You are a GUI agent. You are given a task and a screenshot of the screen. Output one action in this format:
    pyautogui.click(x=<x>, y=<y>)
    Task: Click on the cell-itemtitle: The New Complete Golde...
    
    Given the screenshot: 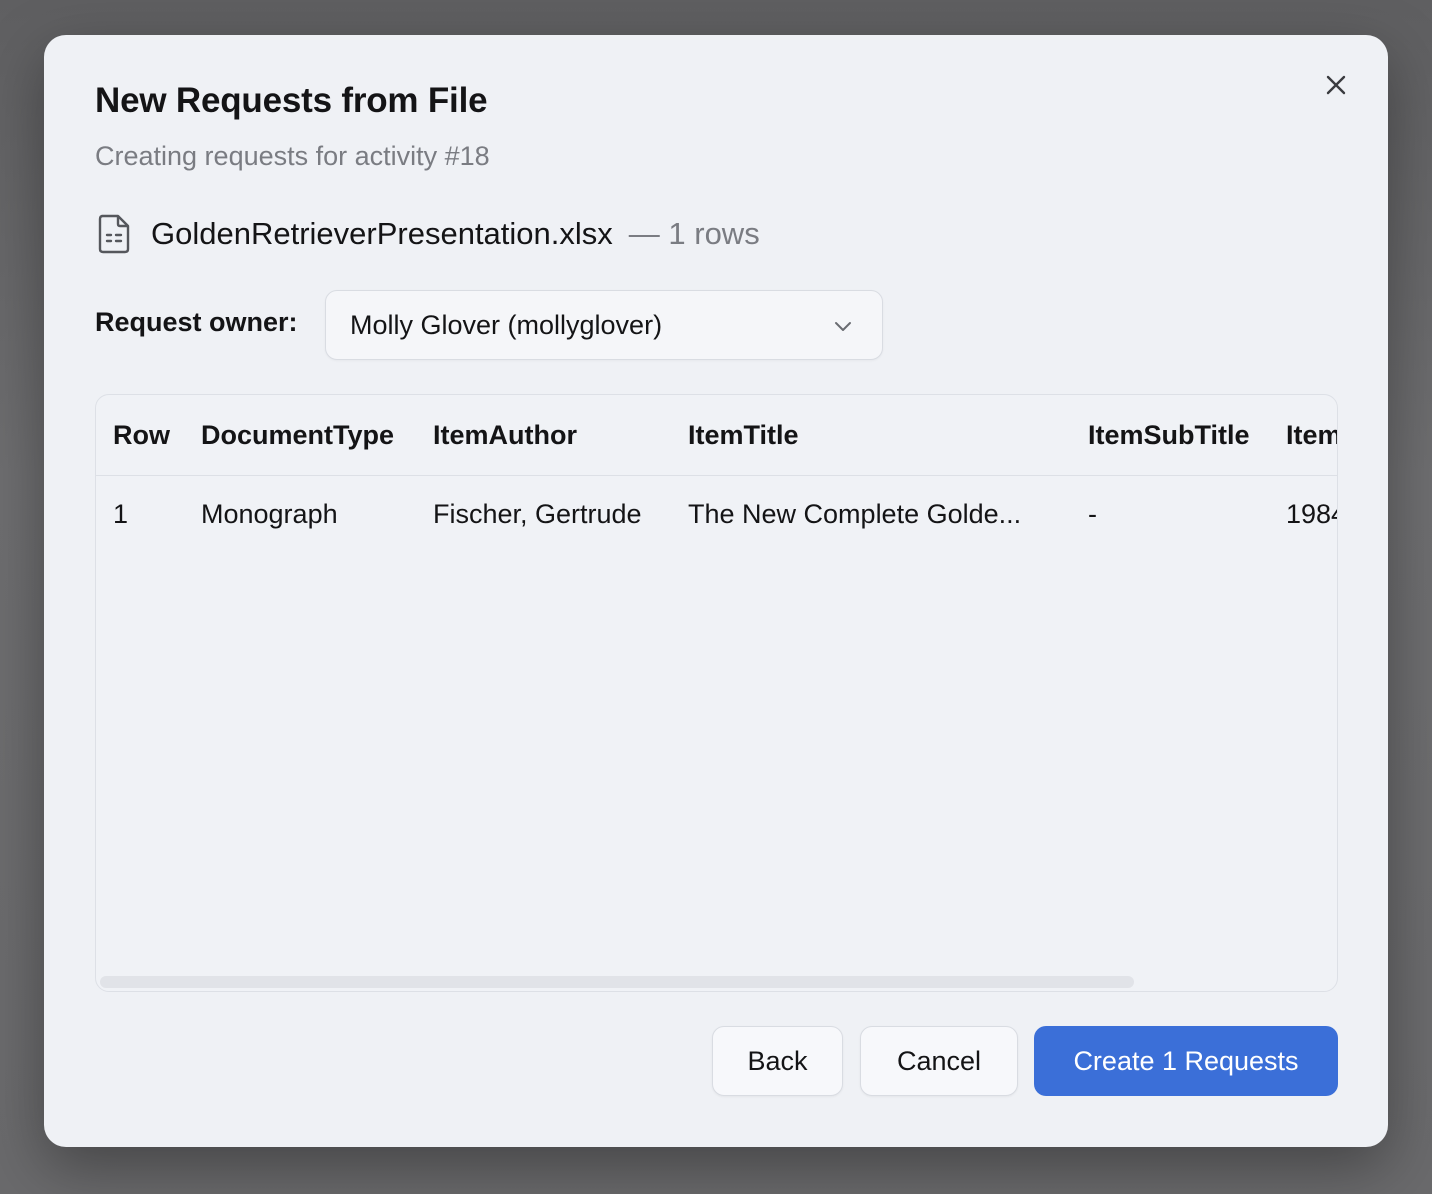 What is the action you would take?
    pyautogui.click(x=855, y=513)
    